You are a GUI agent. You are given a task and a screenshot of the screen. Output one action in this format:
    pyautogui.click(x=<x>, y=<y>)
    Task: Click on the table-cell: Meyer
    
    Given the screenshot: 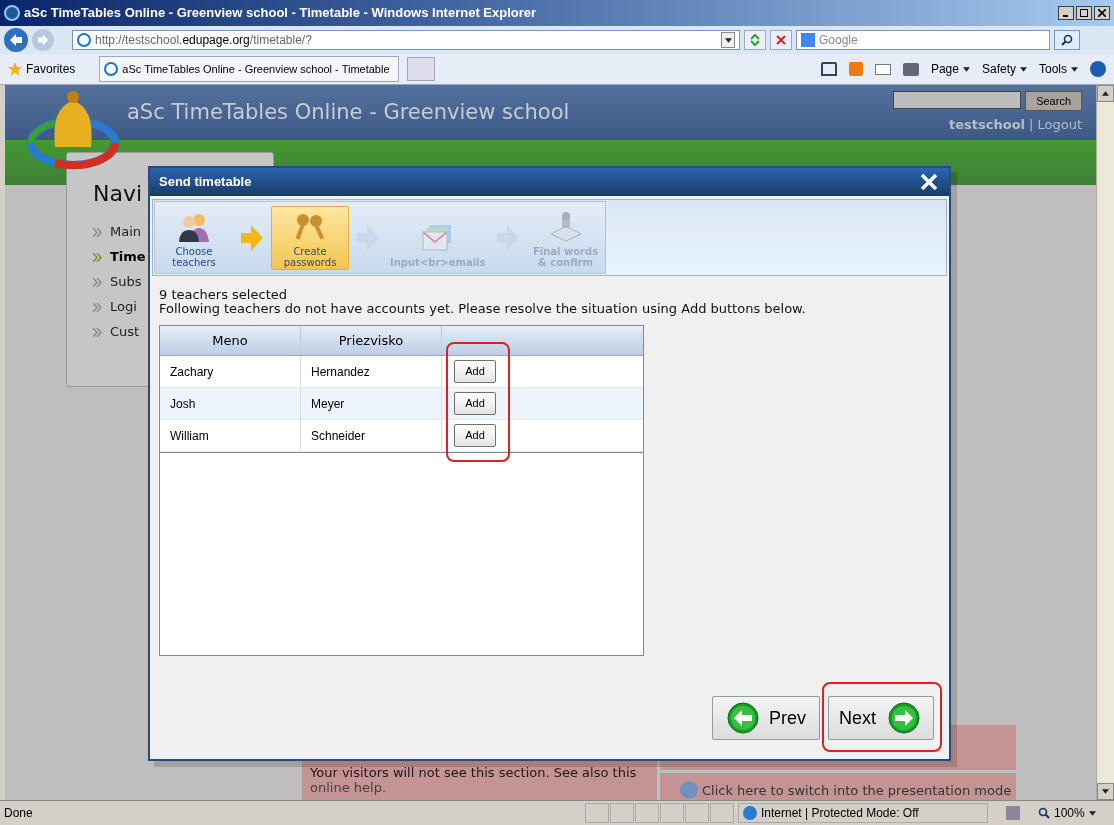 What is the action you would take?
    pyautogui.click(x=371, y=403)
    